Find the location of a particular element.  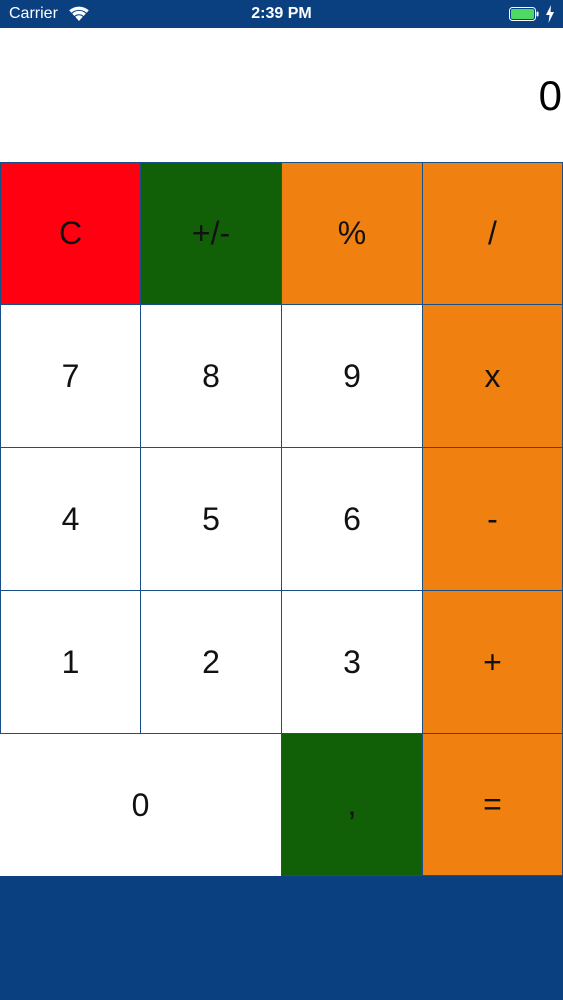

plus-button-label: + is located at coordinates (492, 661).